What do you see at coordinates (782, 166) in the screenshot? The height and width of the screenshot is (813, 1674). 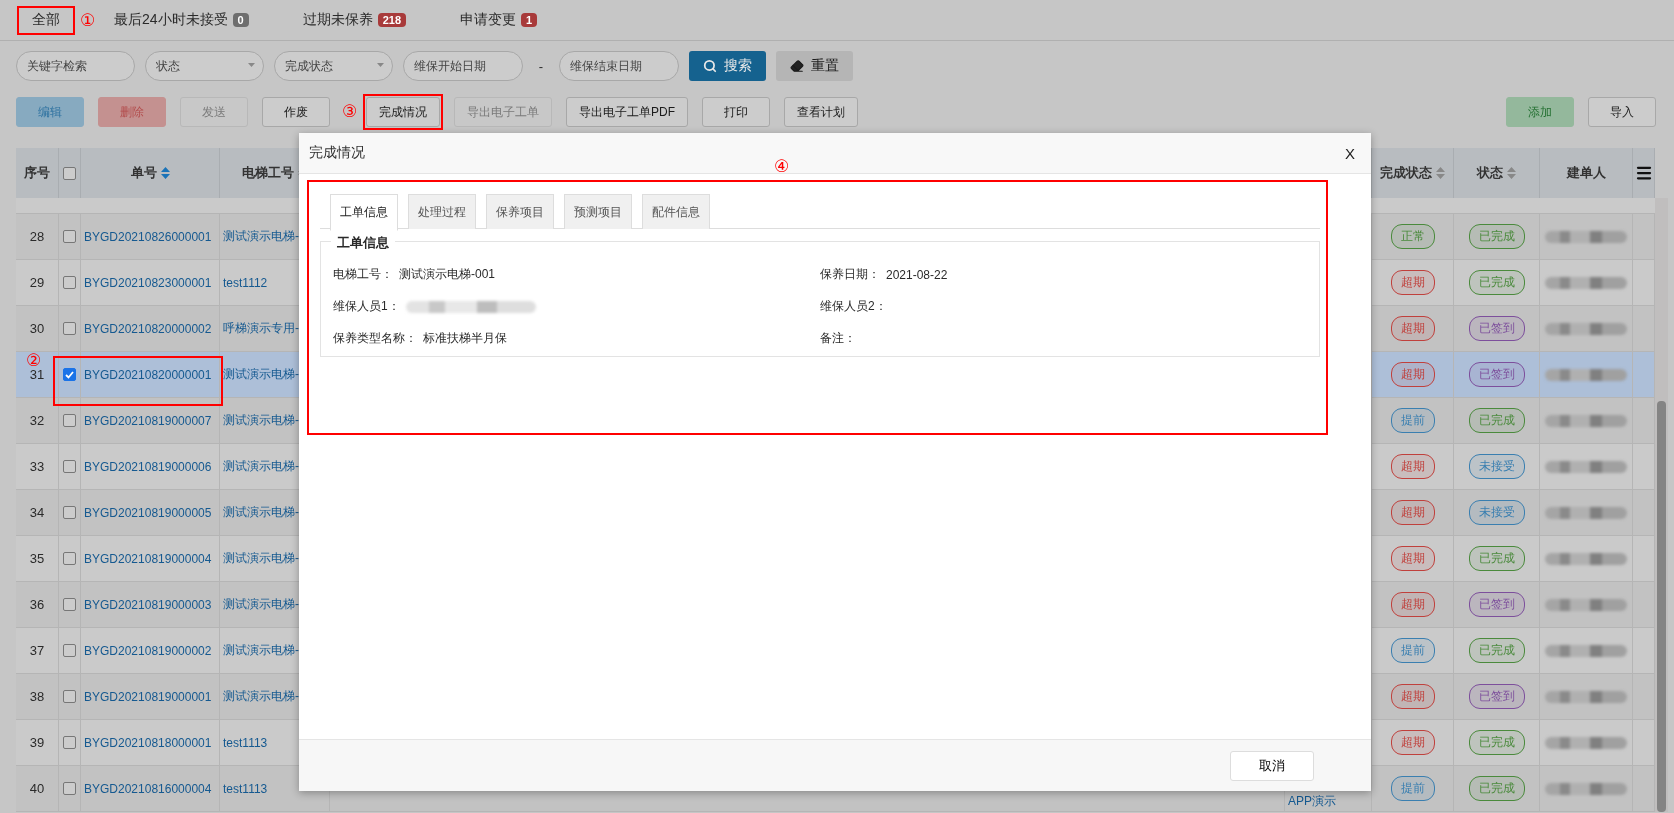 I see `annotation-number: ④` at bounding box center [782, 166].